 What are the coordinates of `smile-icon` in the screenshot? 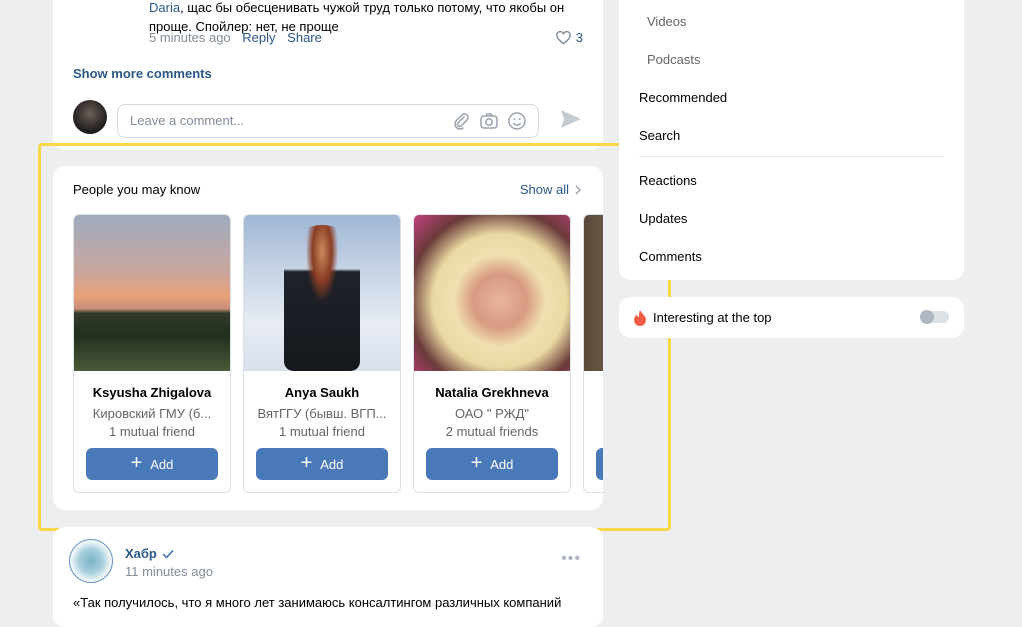 It's located at (517, 121).